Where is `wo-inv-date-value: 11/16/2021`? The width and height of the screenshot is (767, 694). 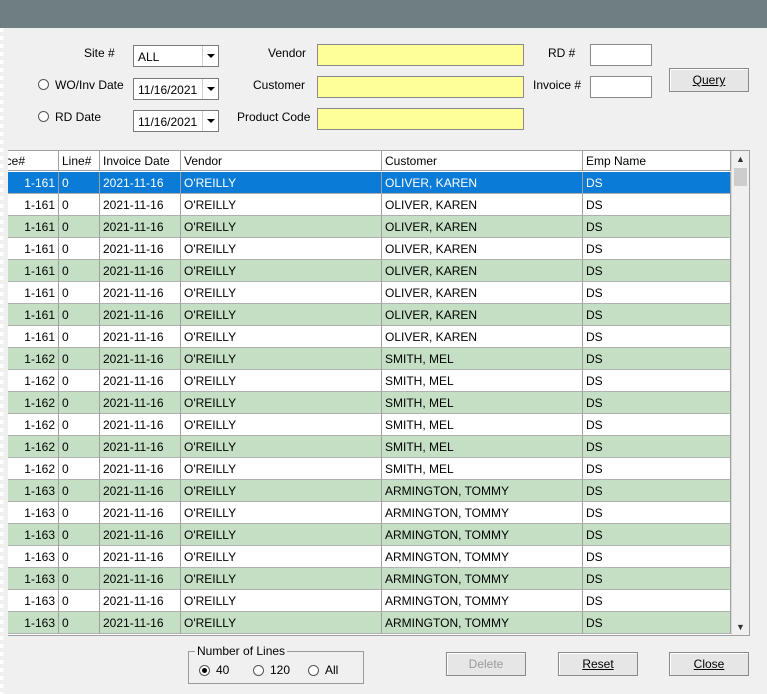 wo-inv-date-value: 11/16/2021 is located at coordinates (168, 90).